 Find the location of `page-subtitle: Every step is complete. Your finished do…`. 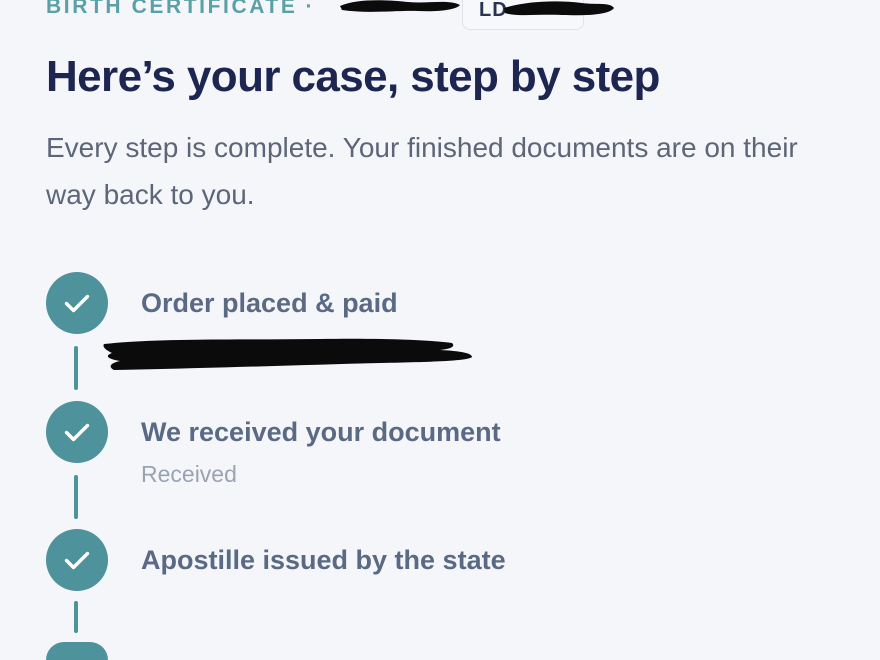

page-subtitle: Every step is complete. Your finished do… is located at coordinates (422, 171).